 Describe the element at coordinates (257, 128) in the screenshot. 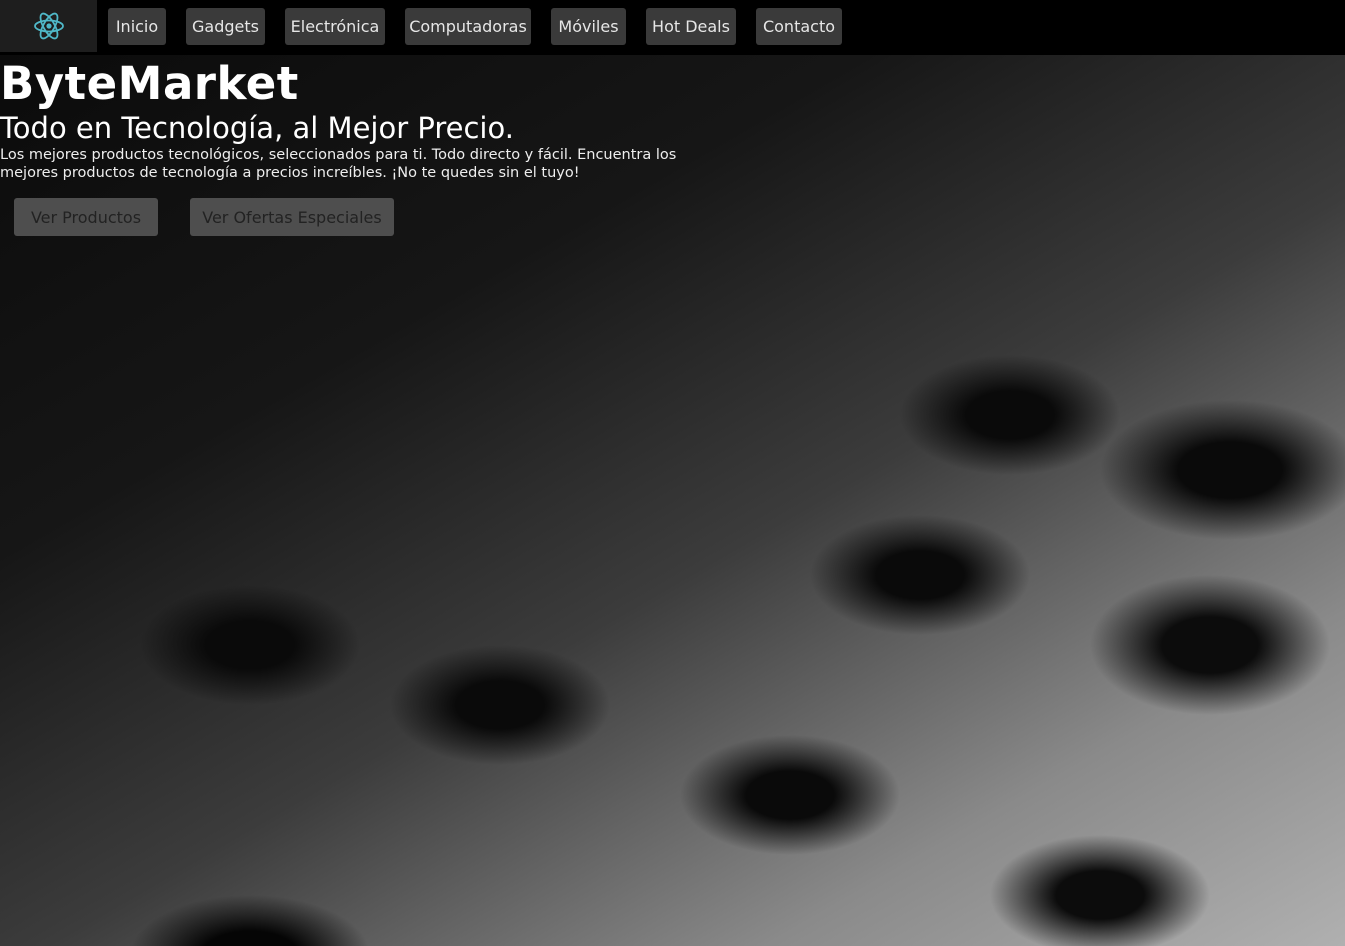

I see `hero-subtitle: Todo en Tecnología, al Mejor Precio.` at that location.